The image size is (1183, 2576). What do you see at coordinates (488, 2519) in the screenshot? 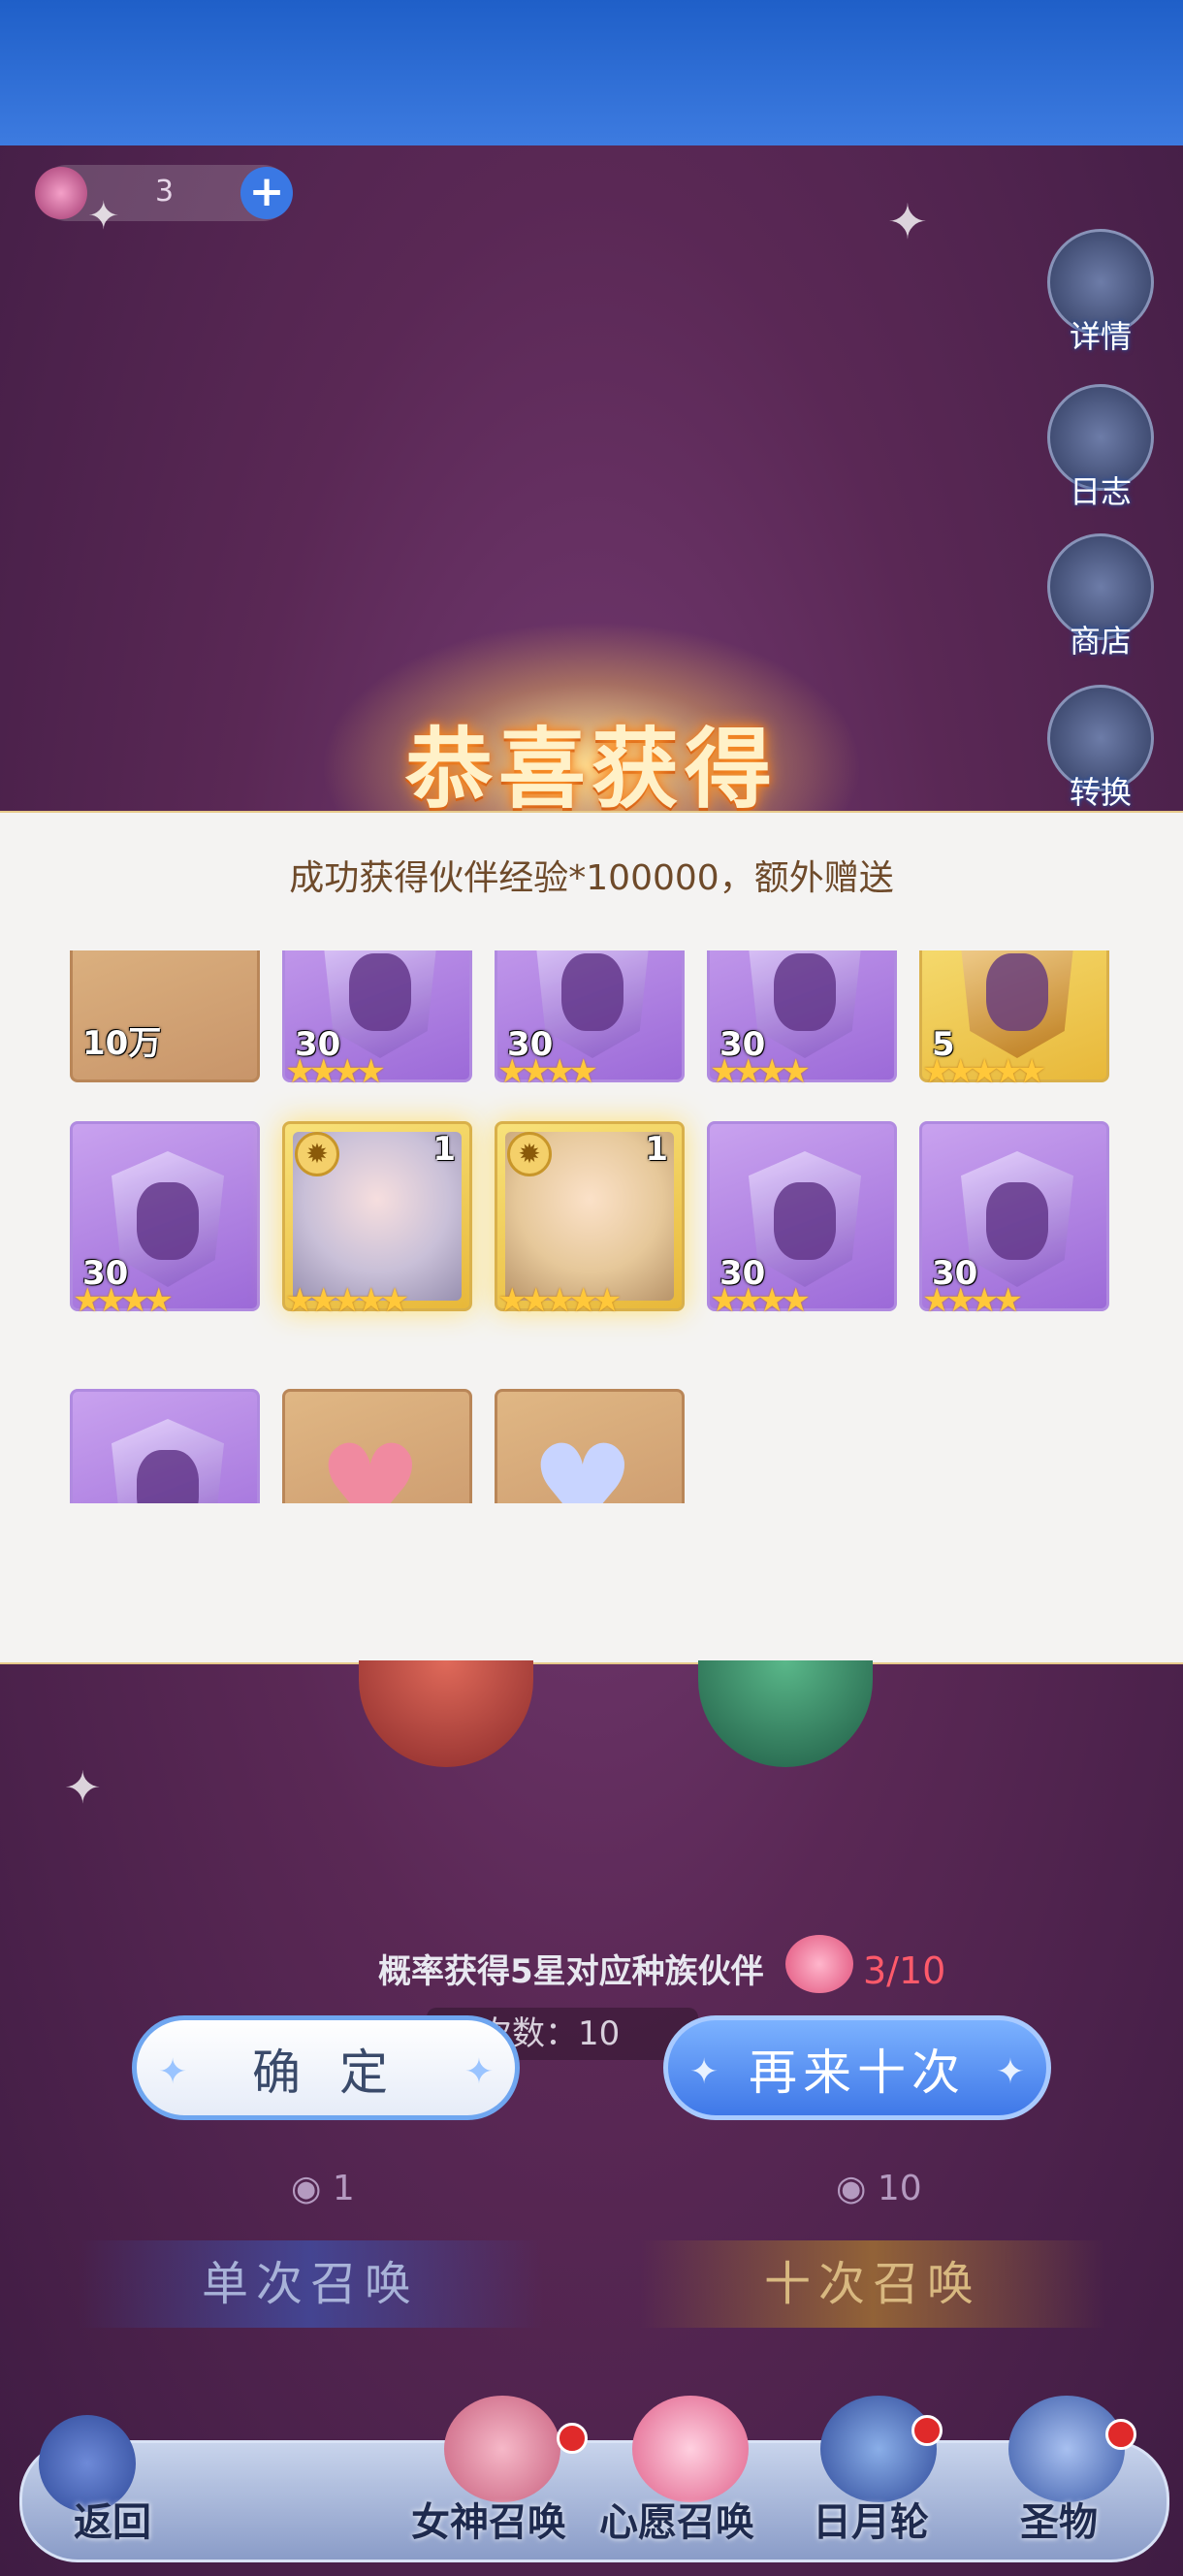
I see `nav-goddess-summon: 女神召唤` at bounding box center [488, 2519].